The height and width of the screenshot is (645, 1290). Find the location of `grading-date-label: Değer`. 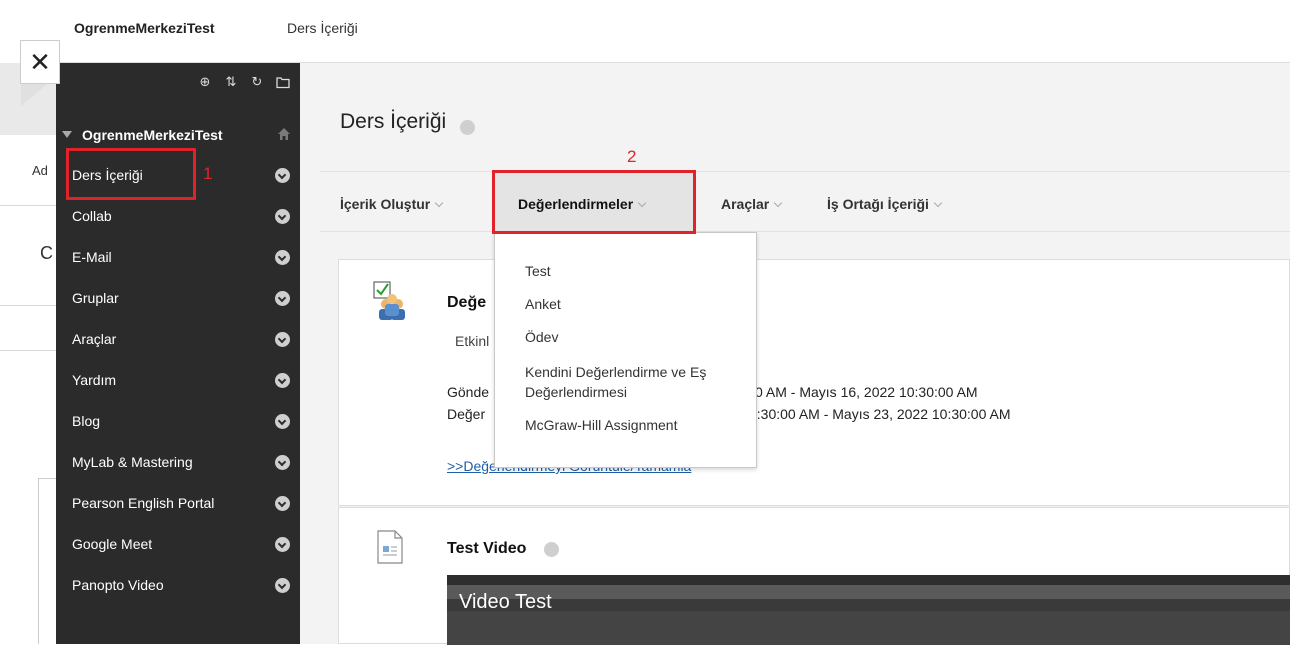

grading-date-label: Değer is located at coordinates (466, 414).